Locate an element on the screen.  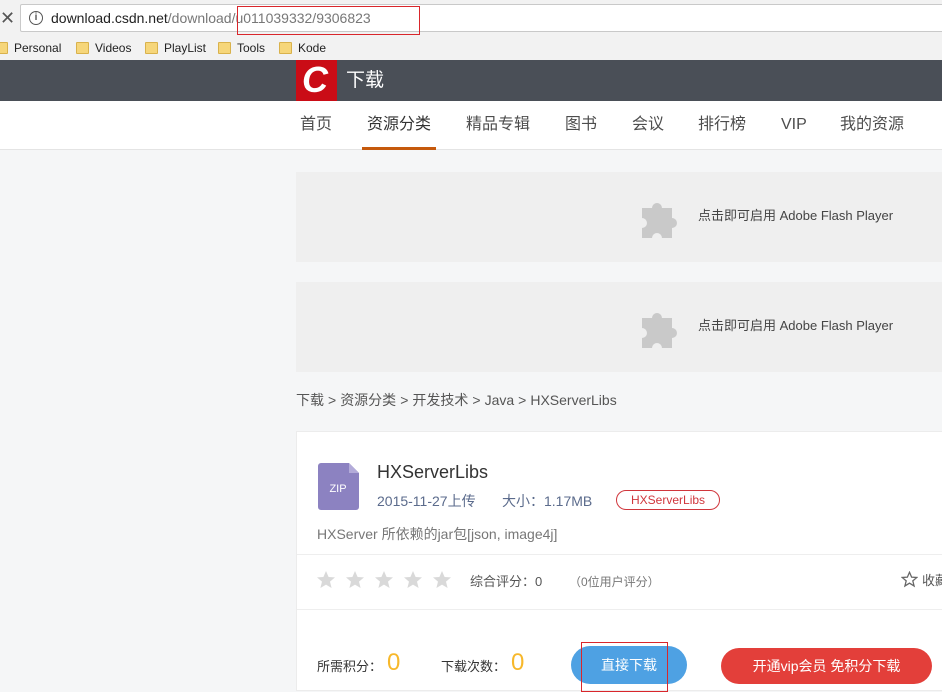
nav-item-my-resources: 我的资源 is located at coordinates (872, 125).